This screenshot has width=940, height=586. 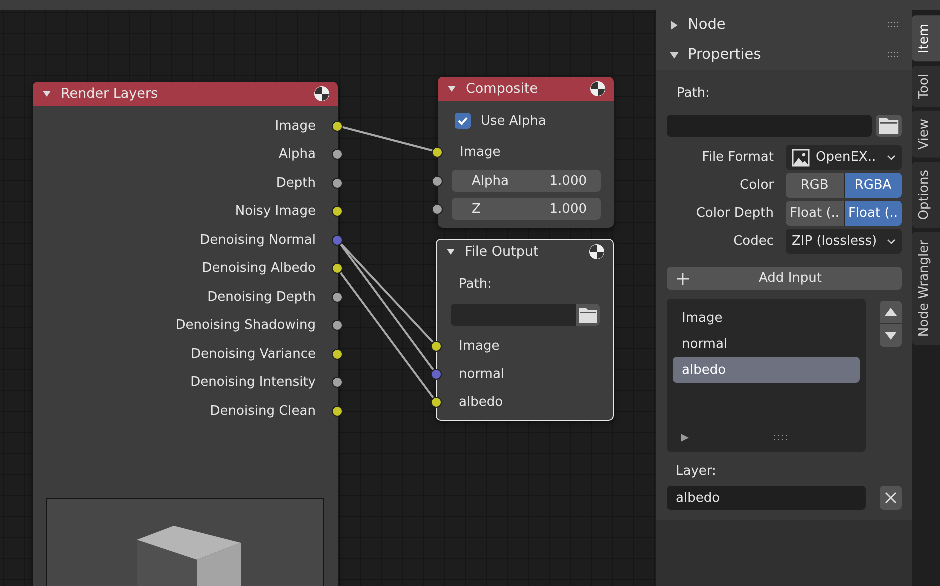 I want to click on value-field: Z 1.000, so click(x=526, y=209).